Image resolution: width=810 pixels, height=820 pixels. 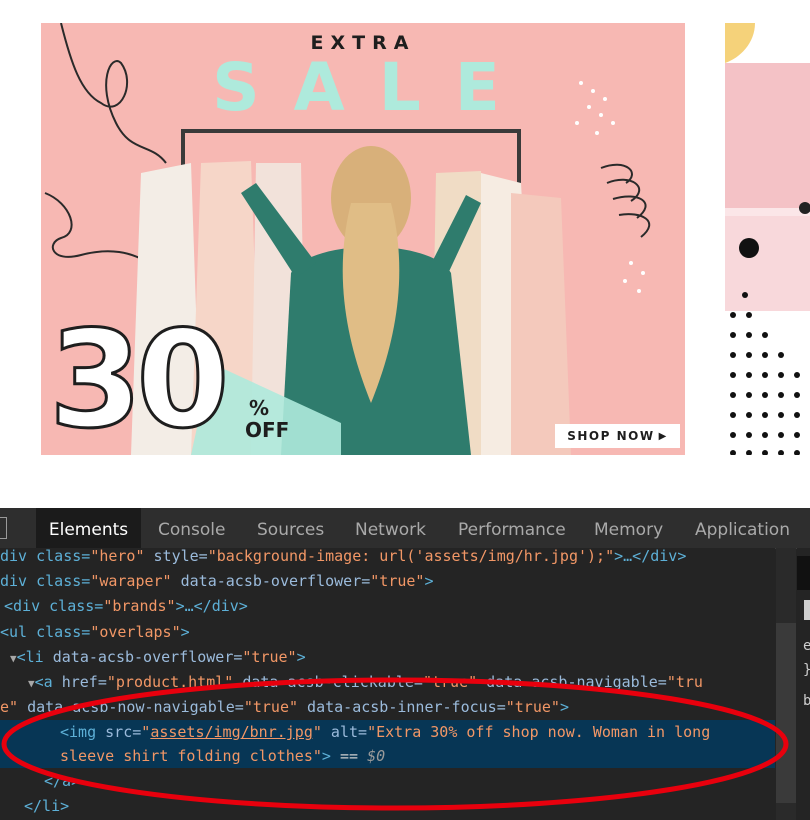 I want to click on shop-now-label: SHOP NOW, so click(x=611, y=436).